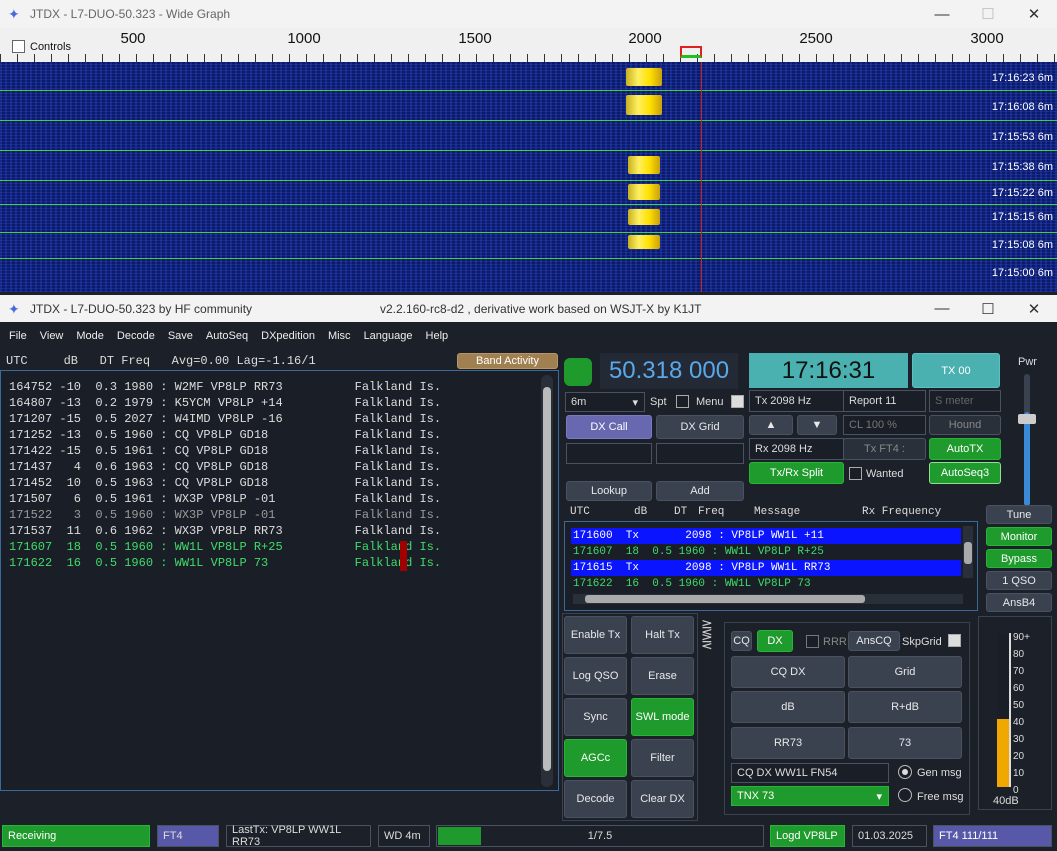 Image resolution: width=1057 pixels, height=851 pixels. Describe the element at coordinates (965, 449) in the screenshot. I see `autotx-button: AutoTX` at that location.